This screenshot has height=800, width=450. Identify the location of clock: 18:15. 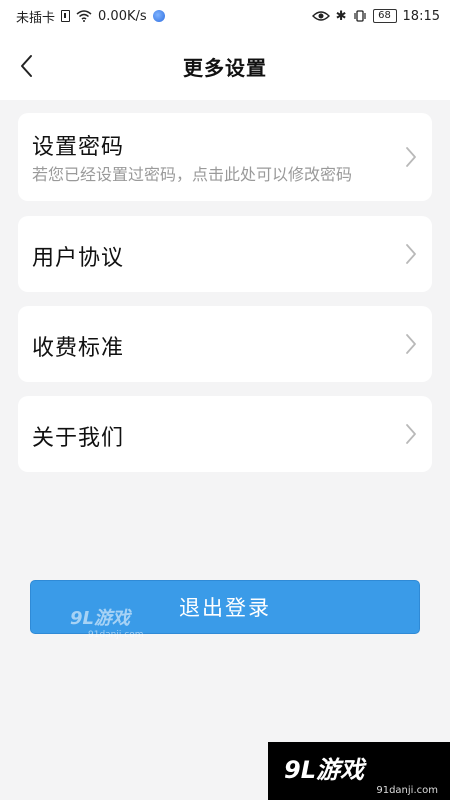
(421, 16).